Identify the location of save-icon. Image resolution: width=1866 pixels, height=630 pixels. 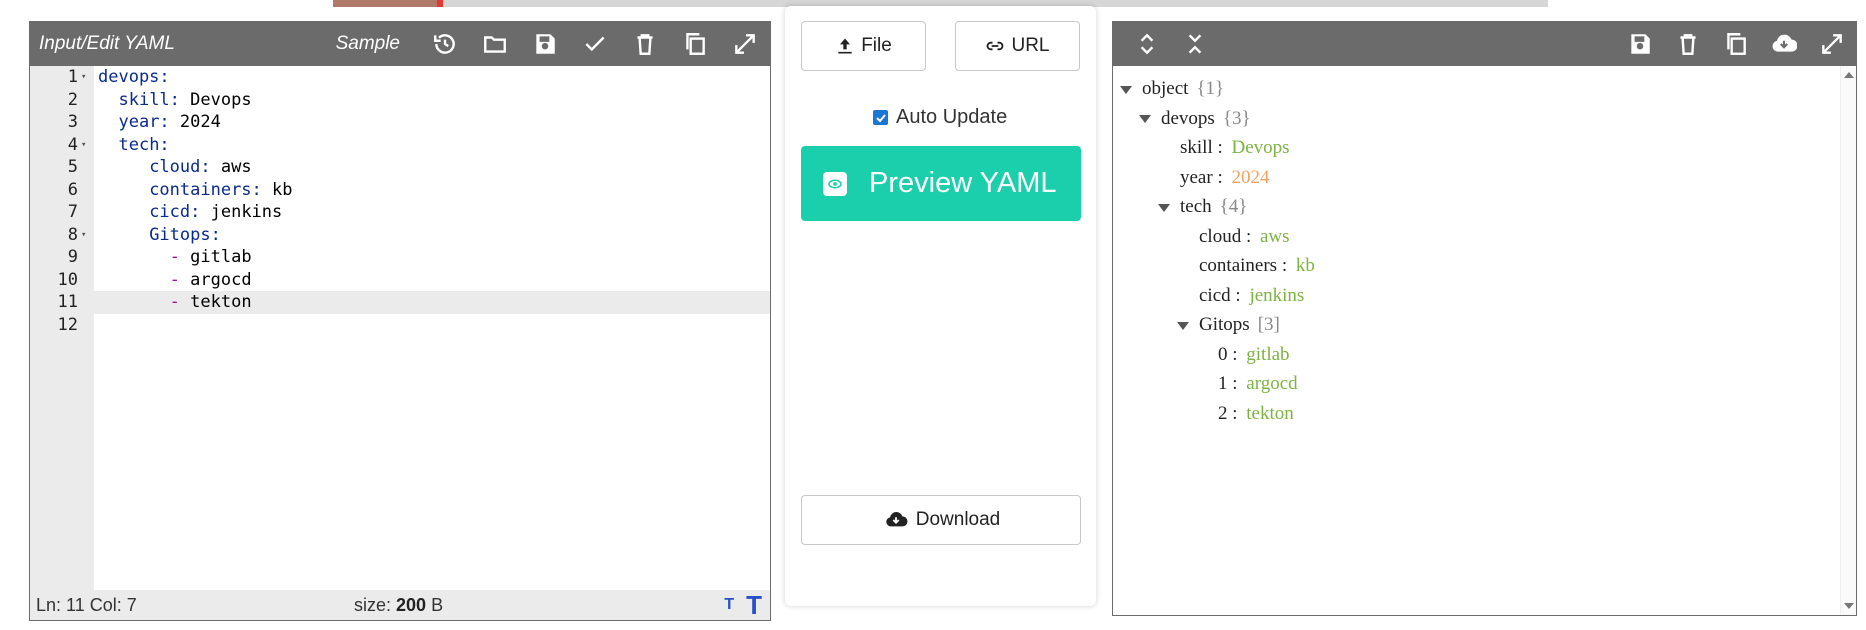
(545, 44).